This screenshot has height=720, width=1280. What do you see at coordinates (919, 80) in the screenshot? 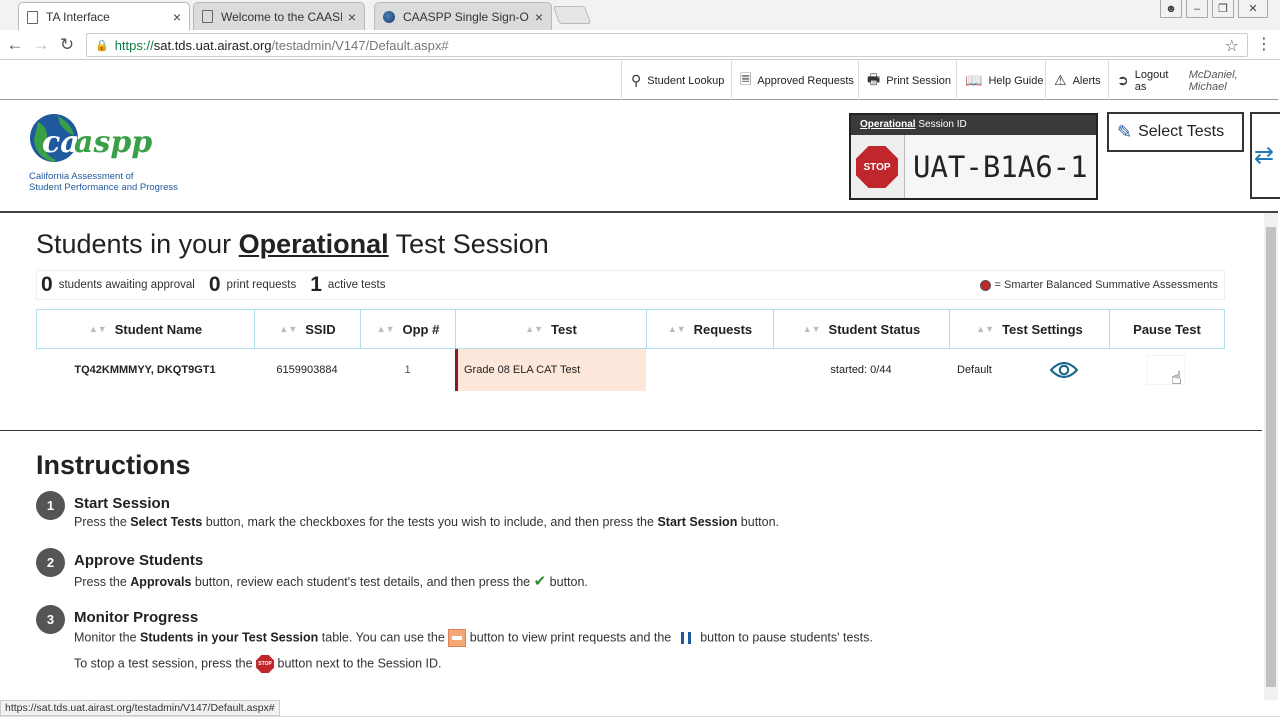
I see `print-session-label: Print Session` at bounding box center [919, 80].